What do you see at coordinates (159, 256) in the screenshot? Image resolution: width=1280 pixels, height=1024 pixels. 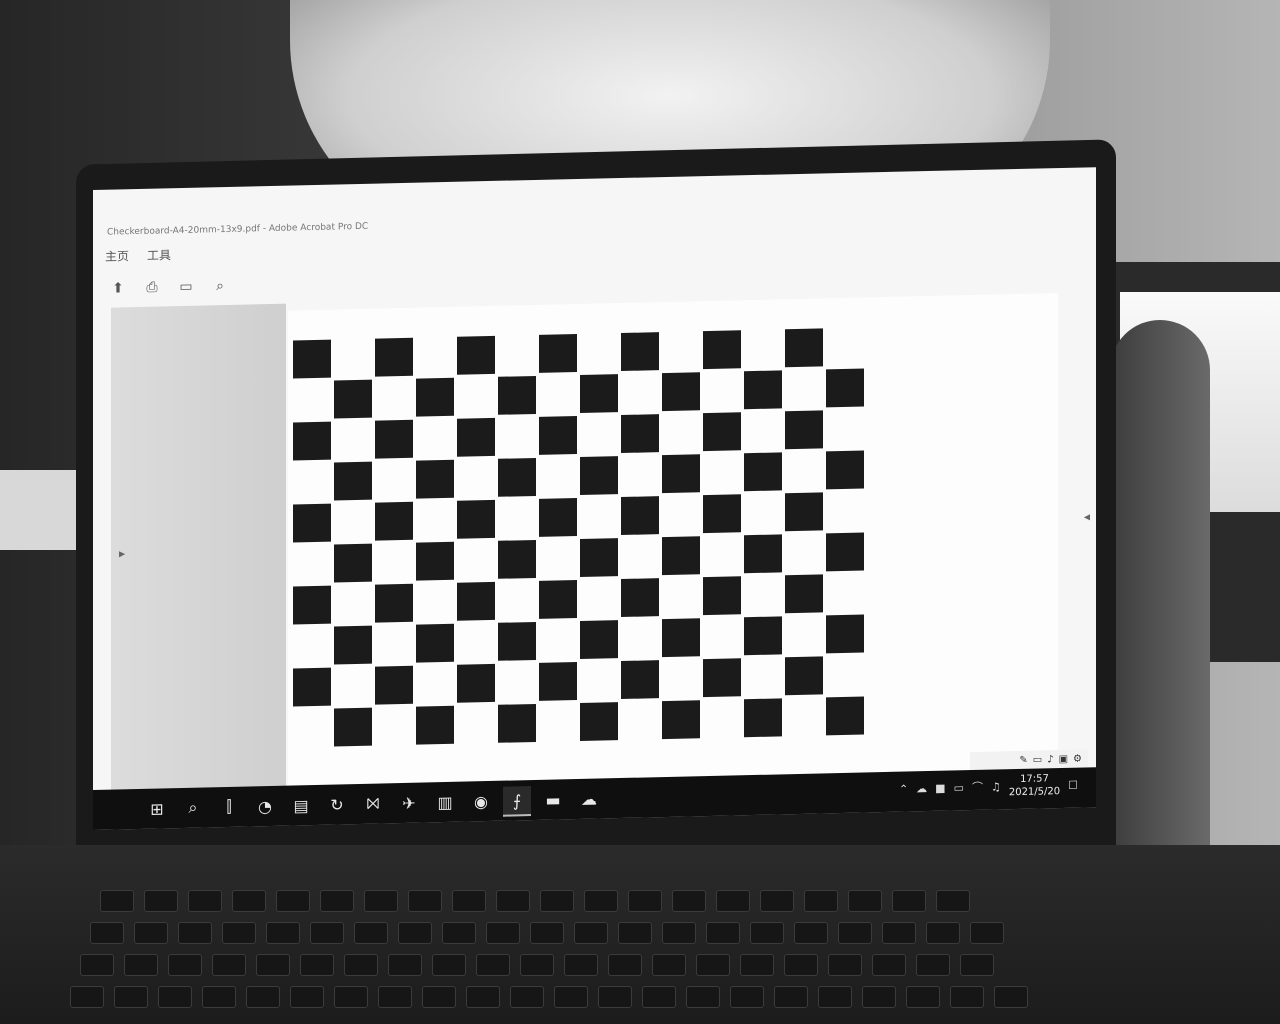 I see `menu-item-tools: 工具` at bounding box center [159, 256].